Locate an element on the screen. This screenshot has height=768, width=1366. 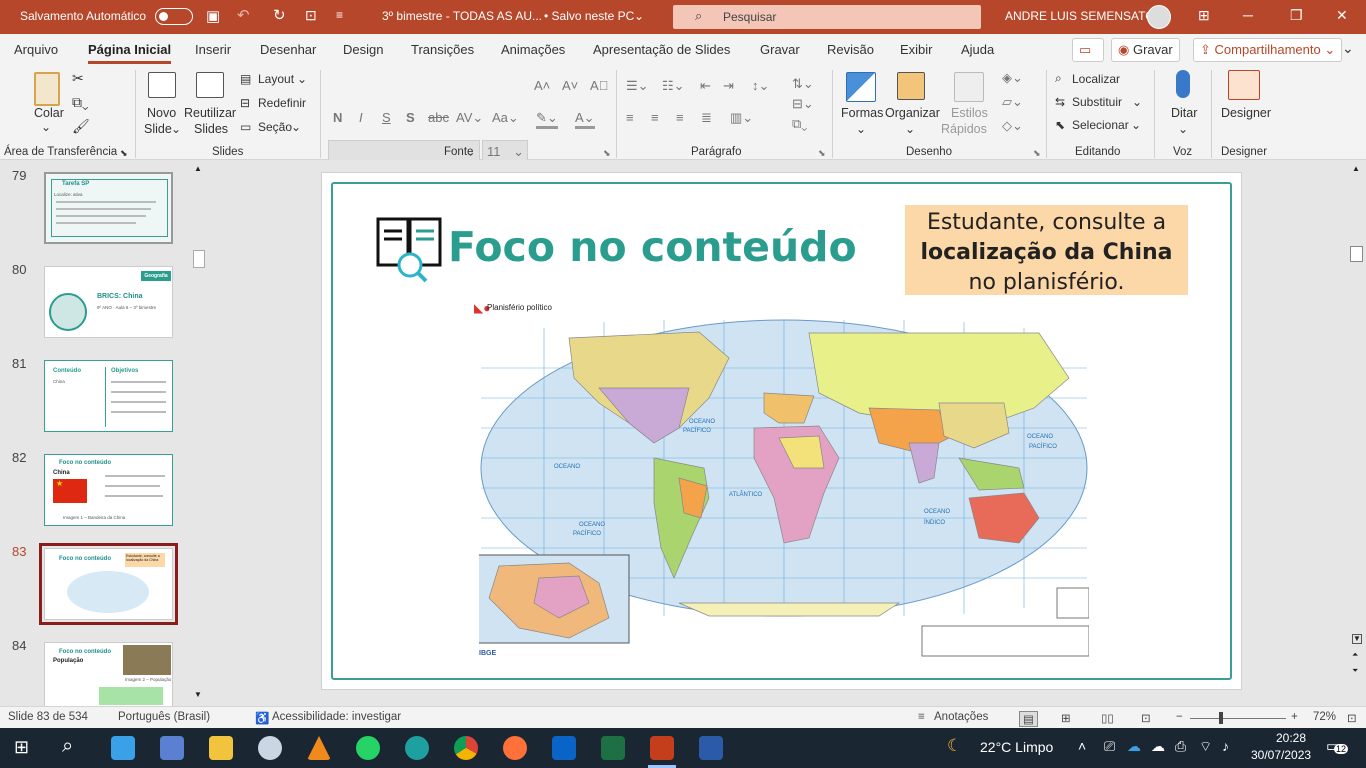
format-painter-icon: 🖌 is located at coordinates (81, 126).